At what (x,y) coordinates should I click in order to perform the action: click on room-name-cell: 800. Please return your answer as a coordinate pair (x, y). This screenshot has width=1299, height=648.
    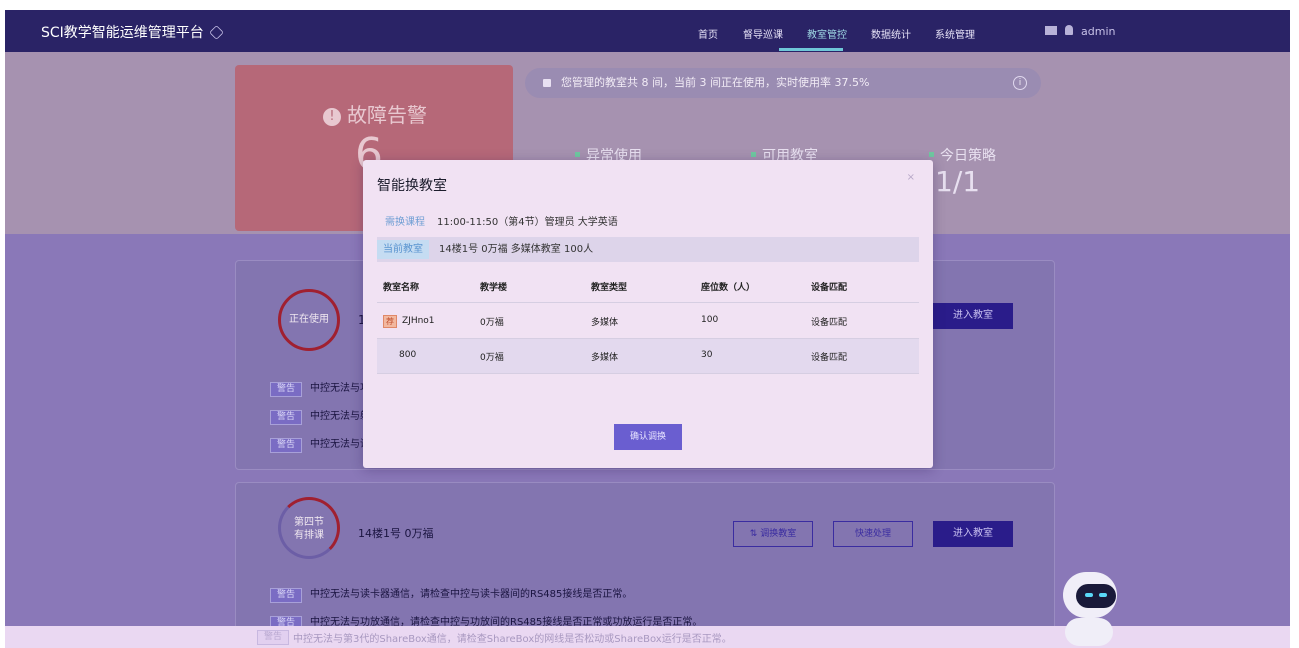
    Looking at the image, I should click on (408, 355).